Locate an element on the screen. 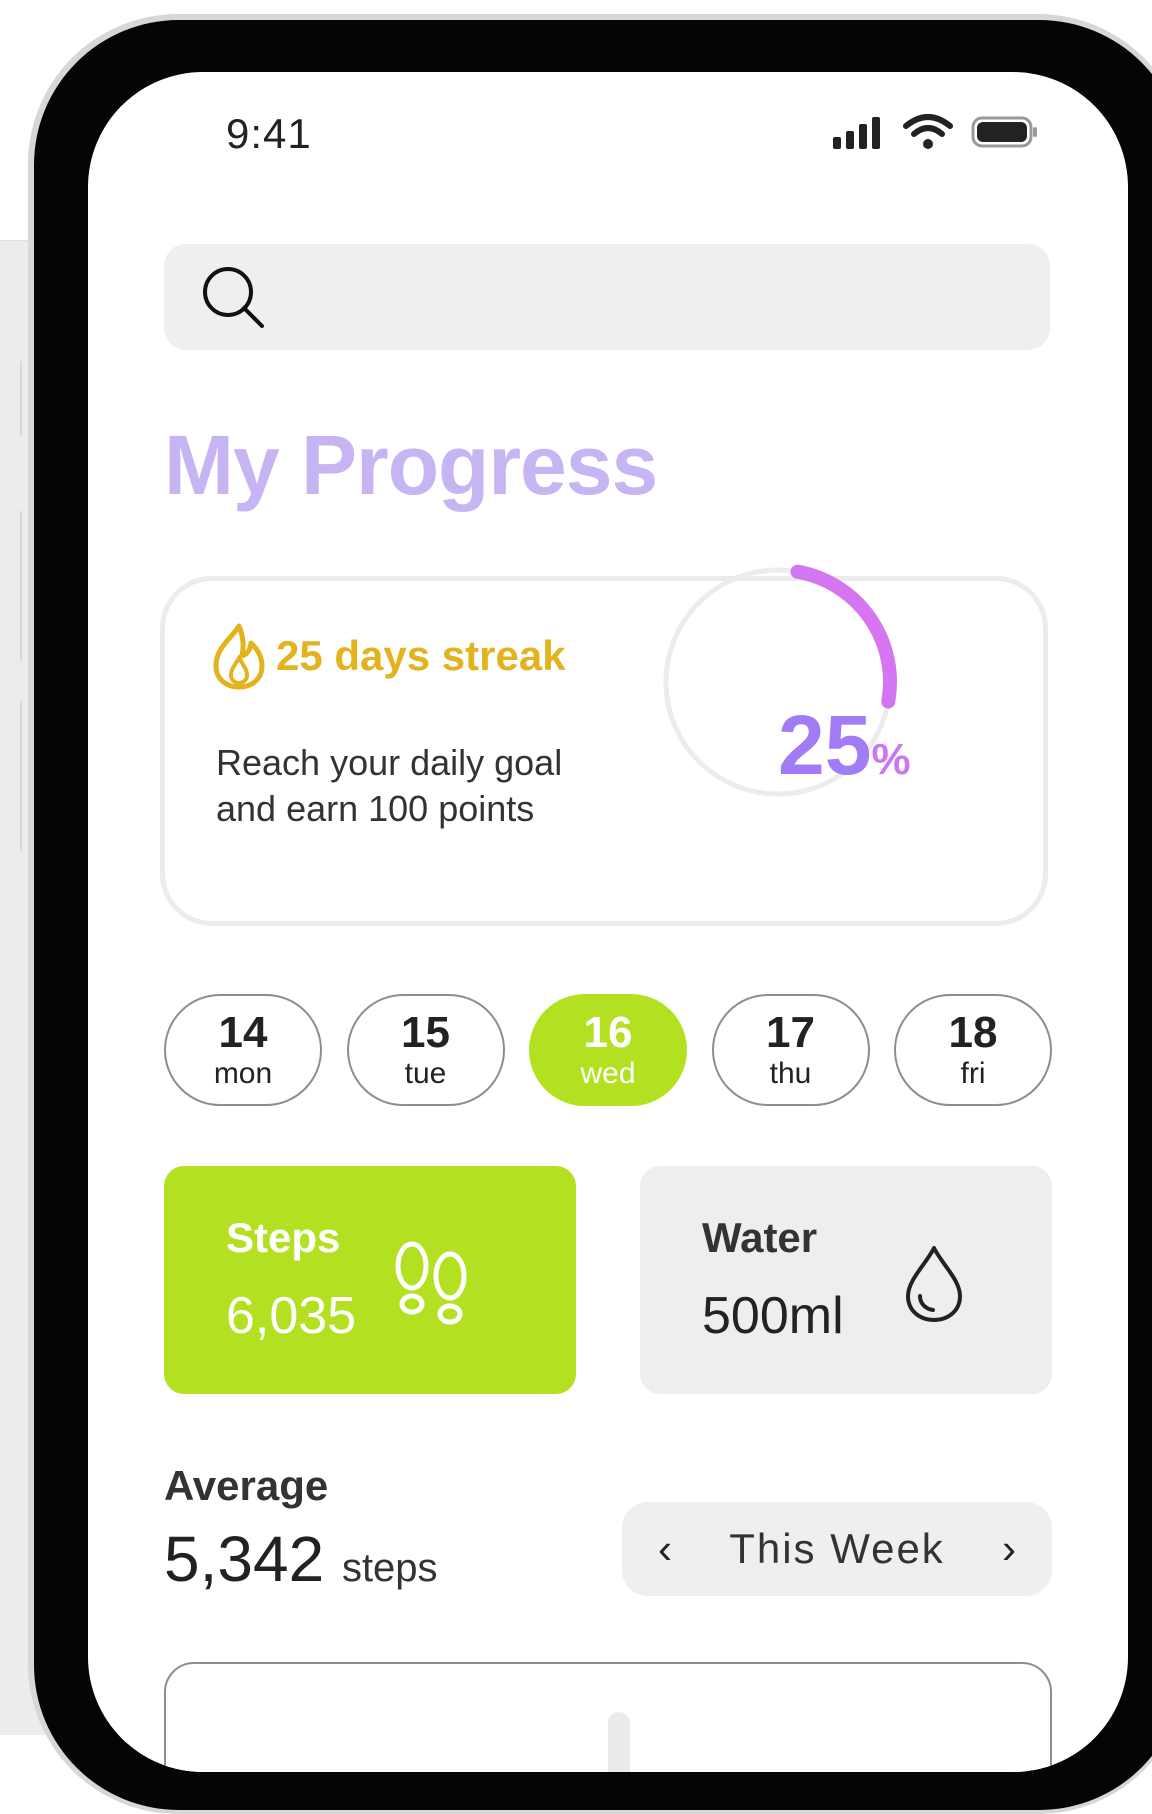 This screenshot has width=1152, height=1814. day-selector: 14 mon 15 tue 16 wed 17 thu 18 fri is located at coordinates (608, 1050).